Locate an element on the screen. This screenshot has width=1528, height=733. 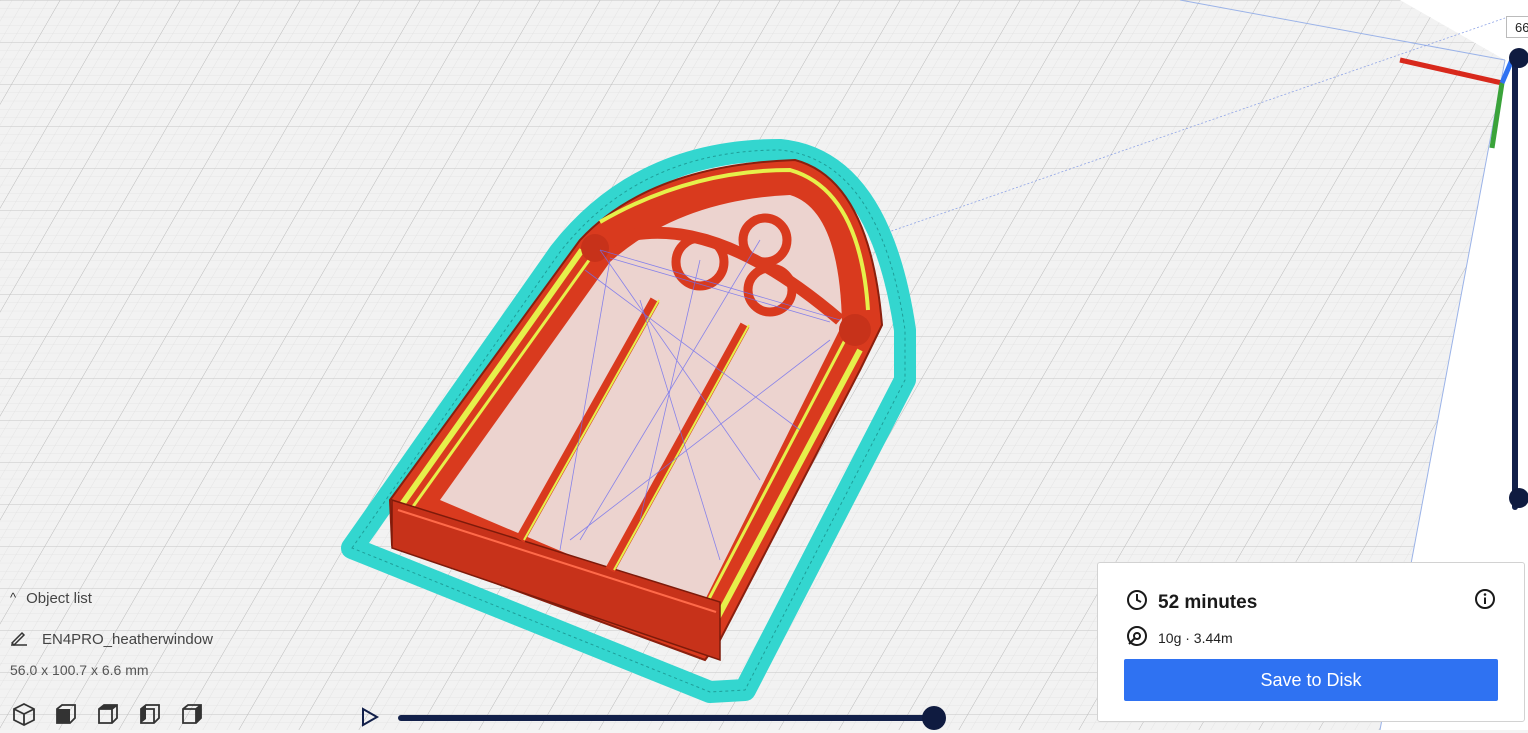
object-list-toggle: ^ Object list is located at coordinates (51, 598).